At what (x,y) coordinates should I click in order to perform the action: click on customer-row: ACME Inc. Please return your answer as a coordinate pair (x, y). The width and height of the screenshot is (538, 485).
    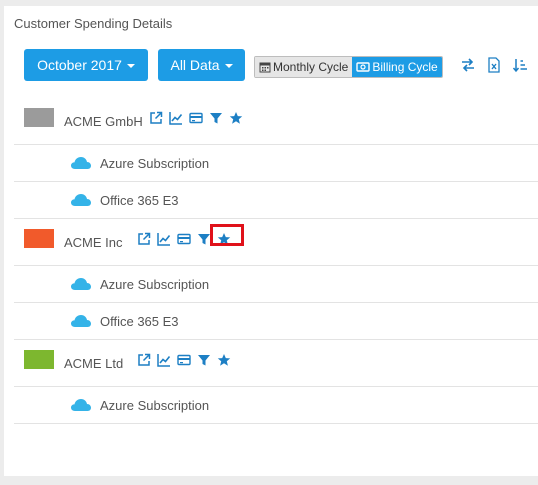
    Looking at the image, I should click on (276, 242).